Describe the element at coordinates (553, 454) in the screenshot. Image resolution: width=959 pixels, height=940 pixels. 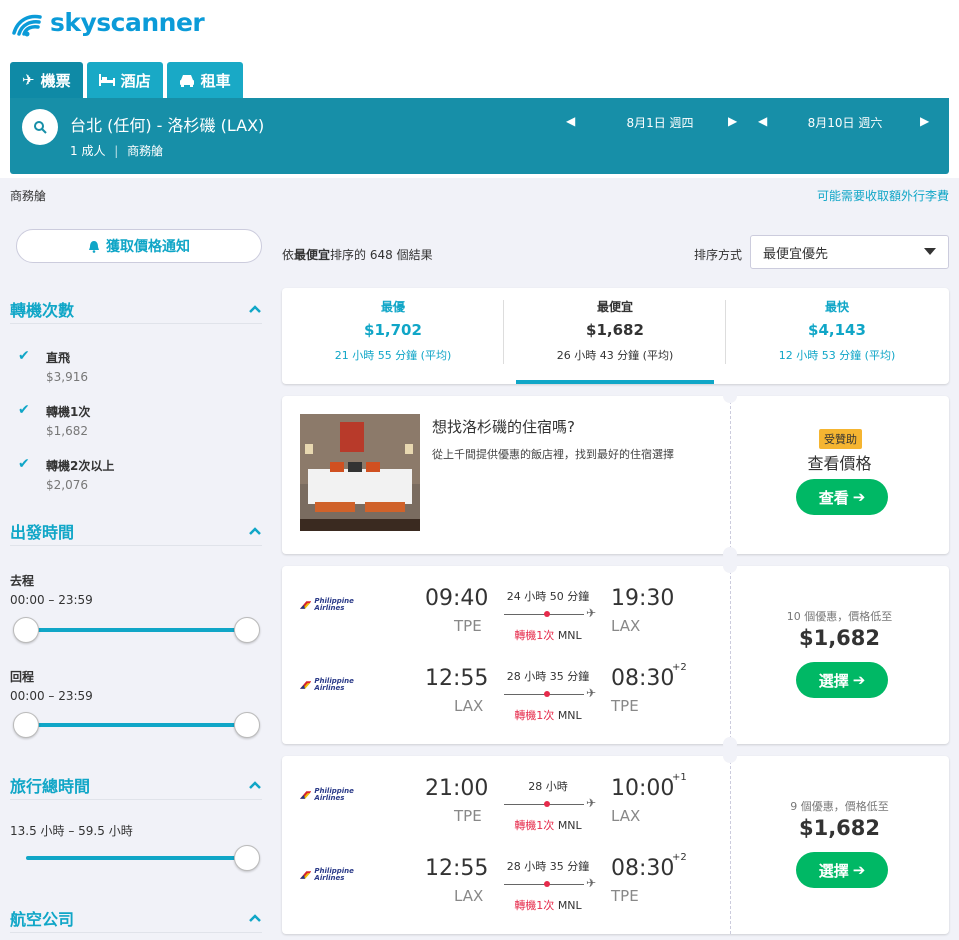
I see `hotel-ad-desc: 從上千間提供優惠的飯店裡，找到最好的住宿選擇` at that location.